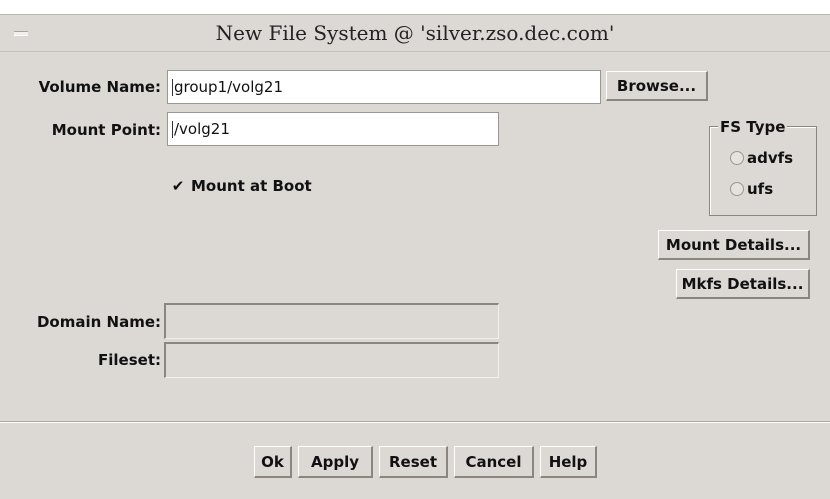 Image resolution: width=830 pixels, height=499 pixels. What do you see at coordinates (770, 158) in the screenshot?
I see `radio-advfs-label: advfs` at bounding box center [770, 158].